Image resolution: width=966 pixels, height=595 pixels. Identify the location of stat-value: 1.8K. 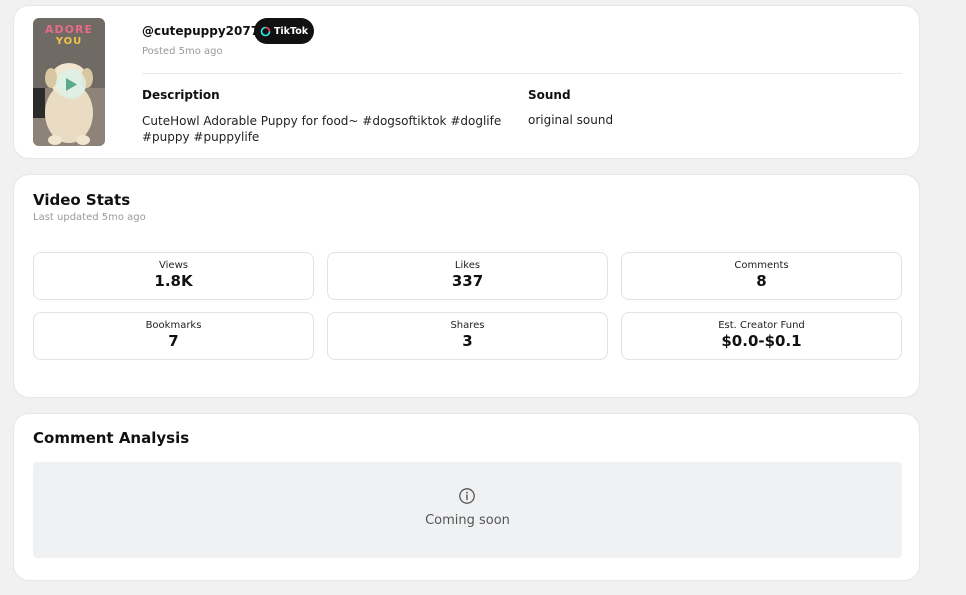
(173, 281).